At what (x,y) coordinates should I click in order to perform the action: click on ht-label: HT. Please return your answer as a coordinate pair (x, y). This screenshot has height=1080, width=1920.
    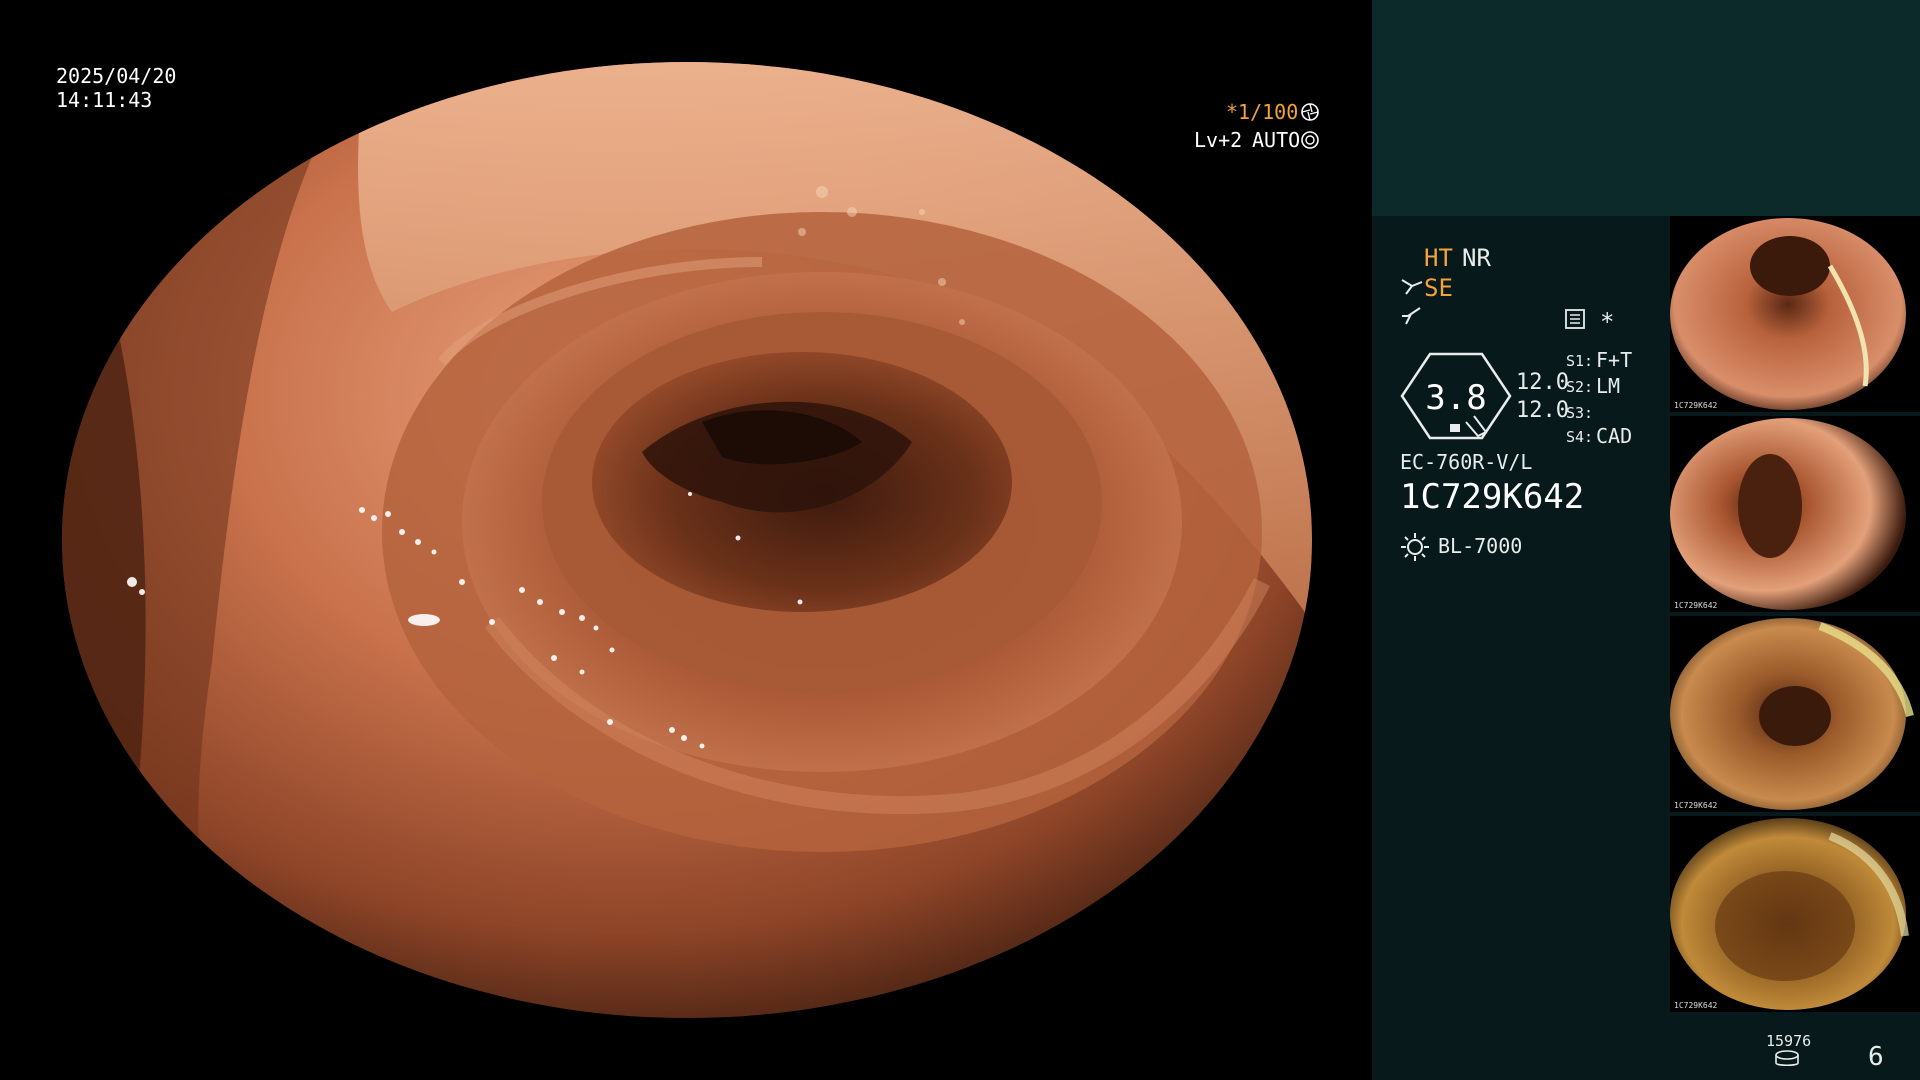
    Looking at the image, I should click on (1438, 258).